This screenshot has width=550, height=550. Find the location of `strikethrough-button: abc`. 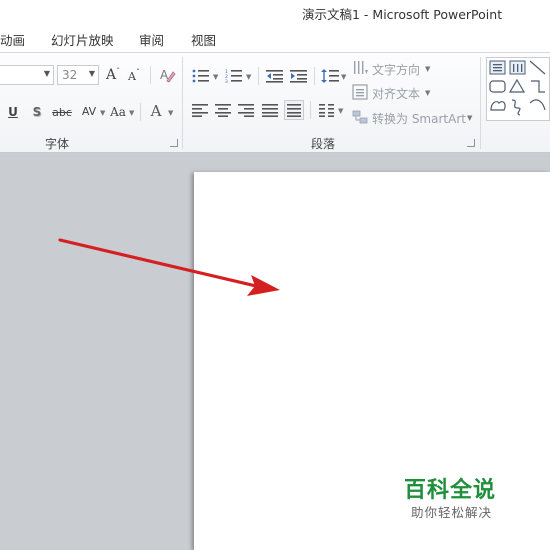

strikethrough-button: abc is located at coordinates (62, 112).